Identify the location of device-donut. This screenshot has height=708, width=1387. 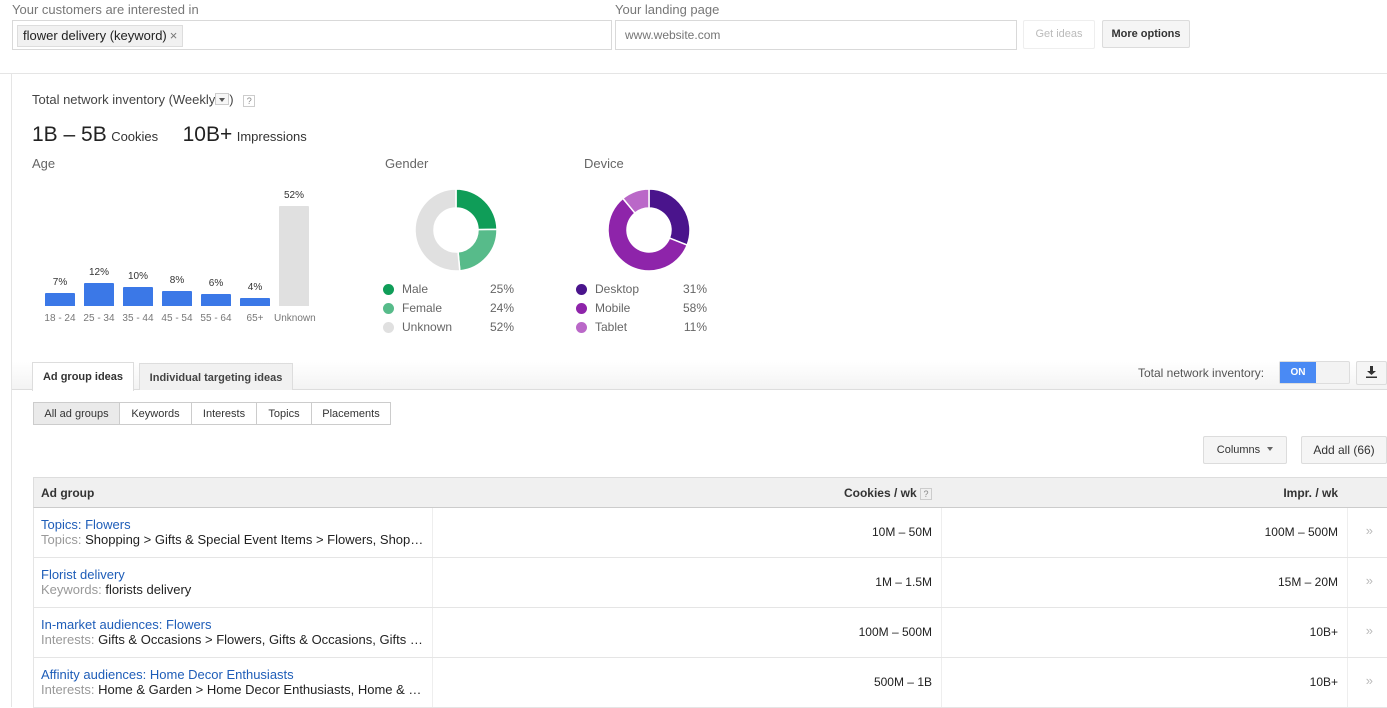
(649, 230).